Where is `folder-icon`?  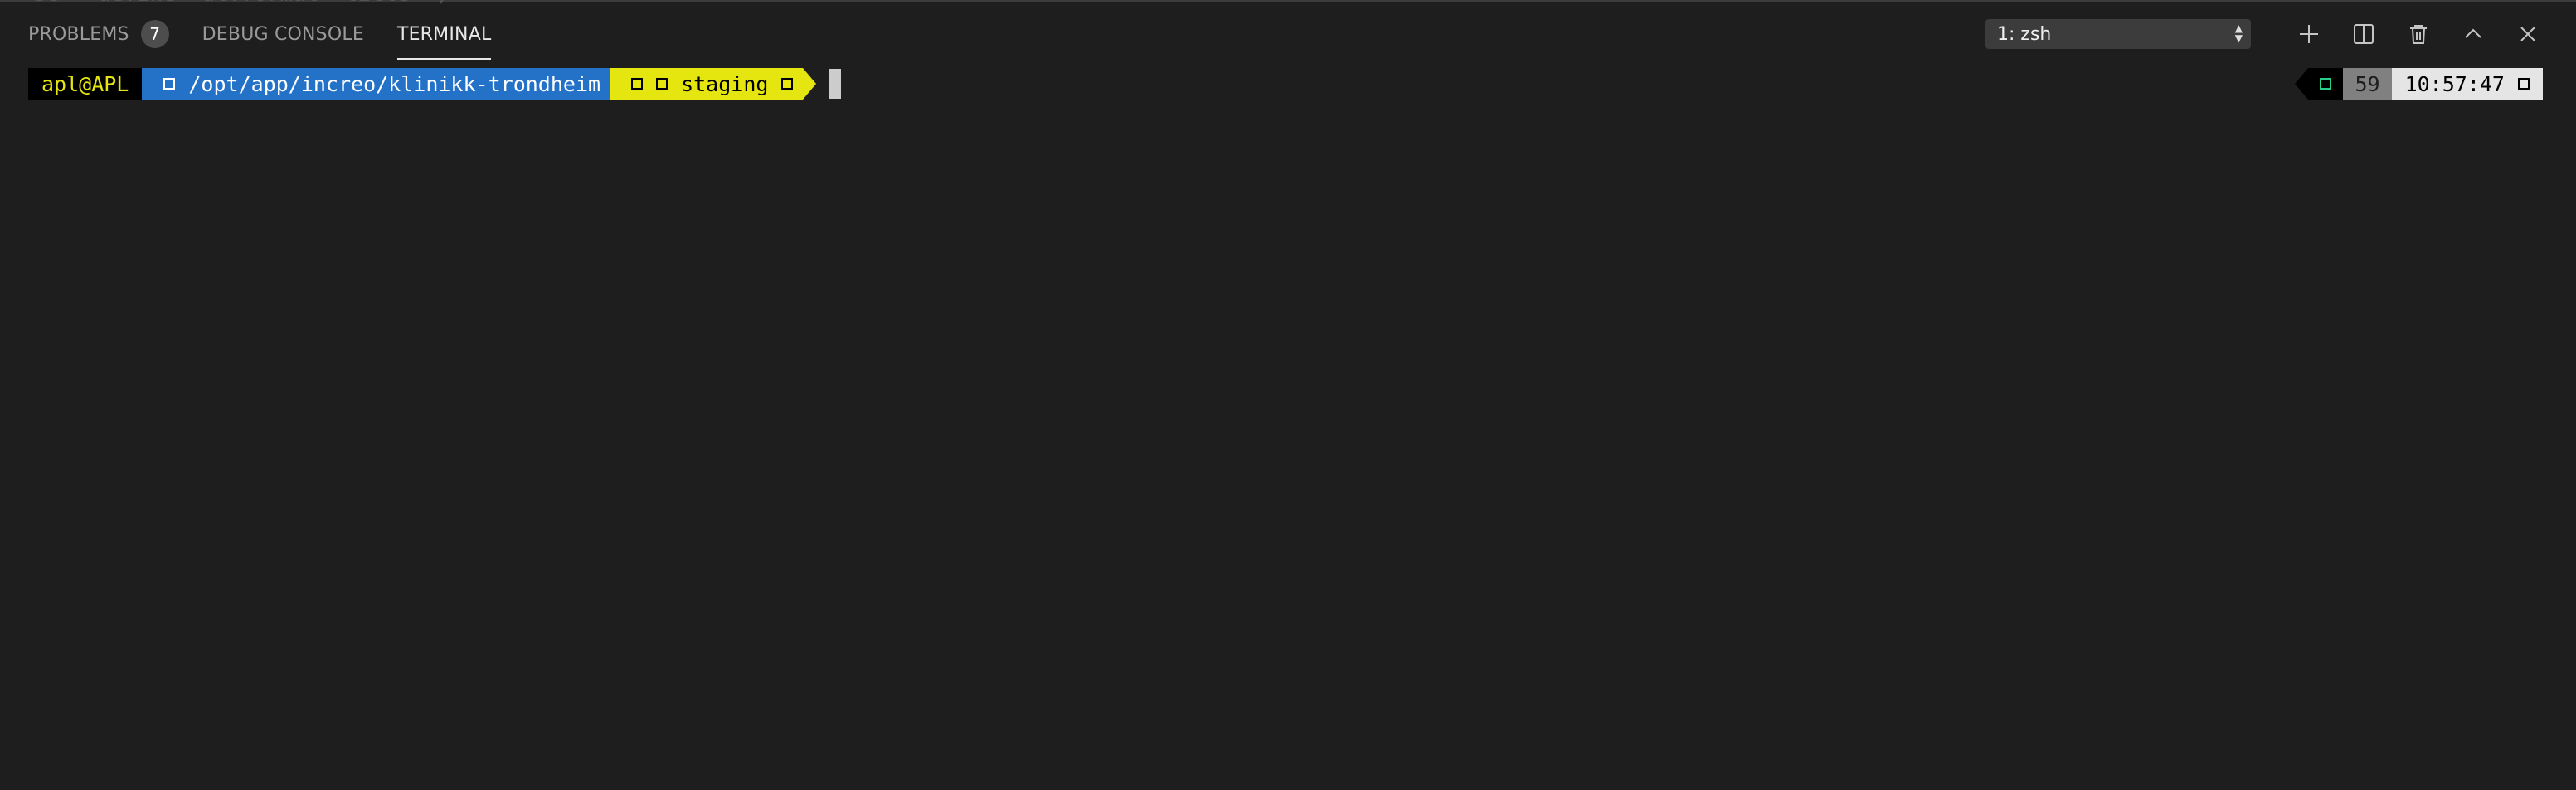
folder-icon is located at coordinates (169, 84).